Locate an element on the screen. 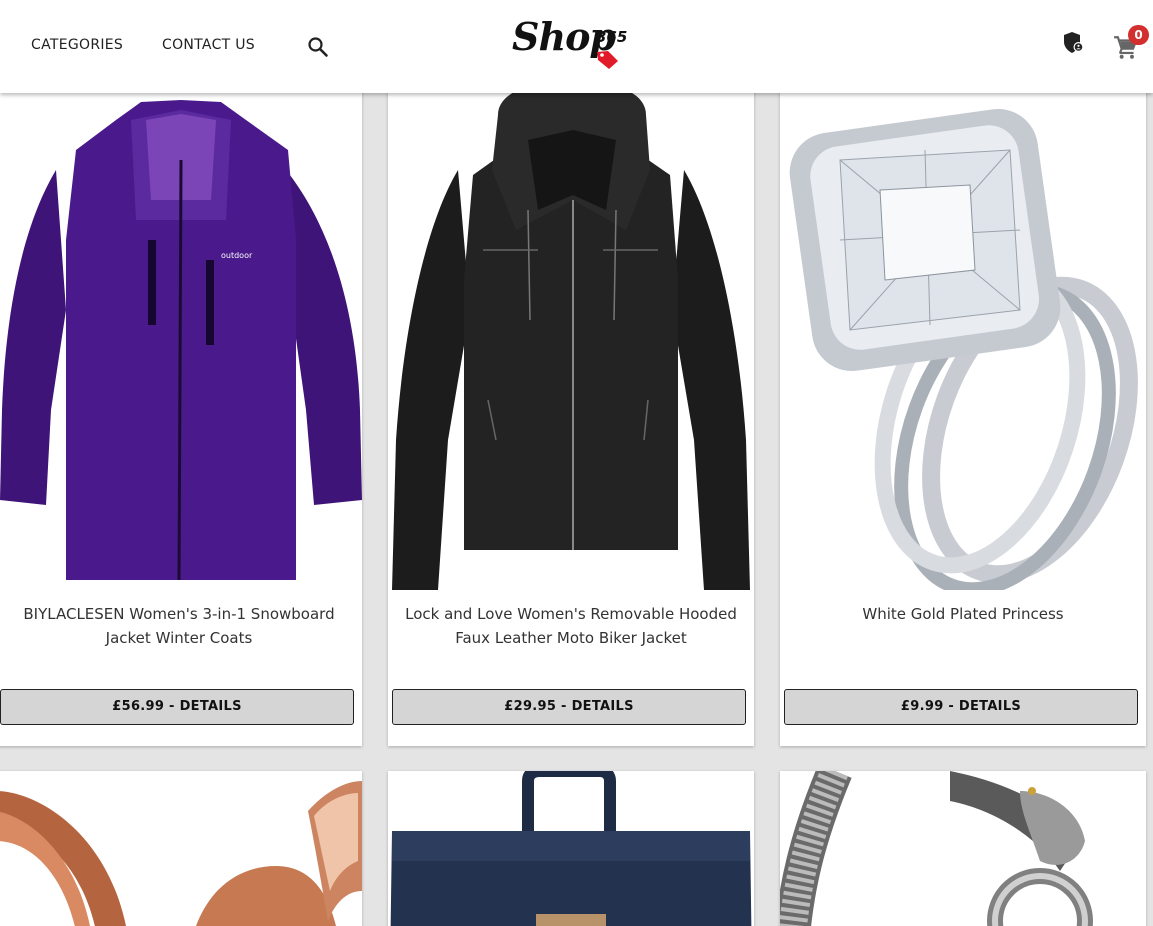  svg-text: outdoor is located at coordinates (237, 255).